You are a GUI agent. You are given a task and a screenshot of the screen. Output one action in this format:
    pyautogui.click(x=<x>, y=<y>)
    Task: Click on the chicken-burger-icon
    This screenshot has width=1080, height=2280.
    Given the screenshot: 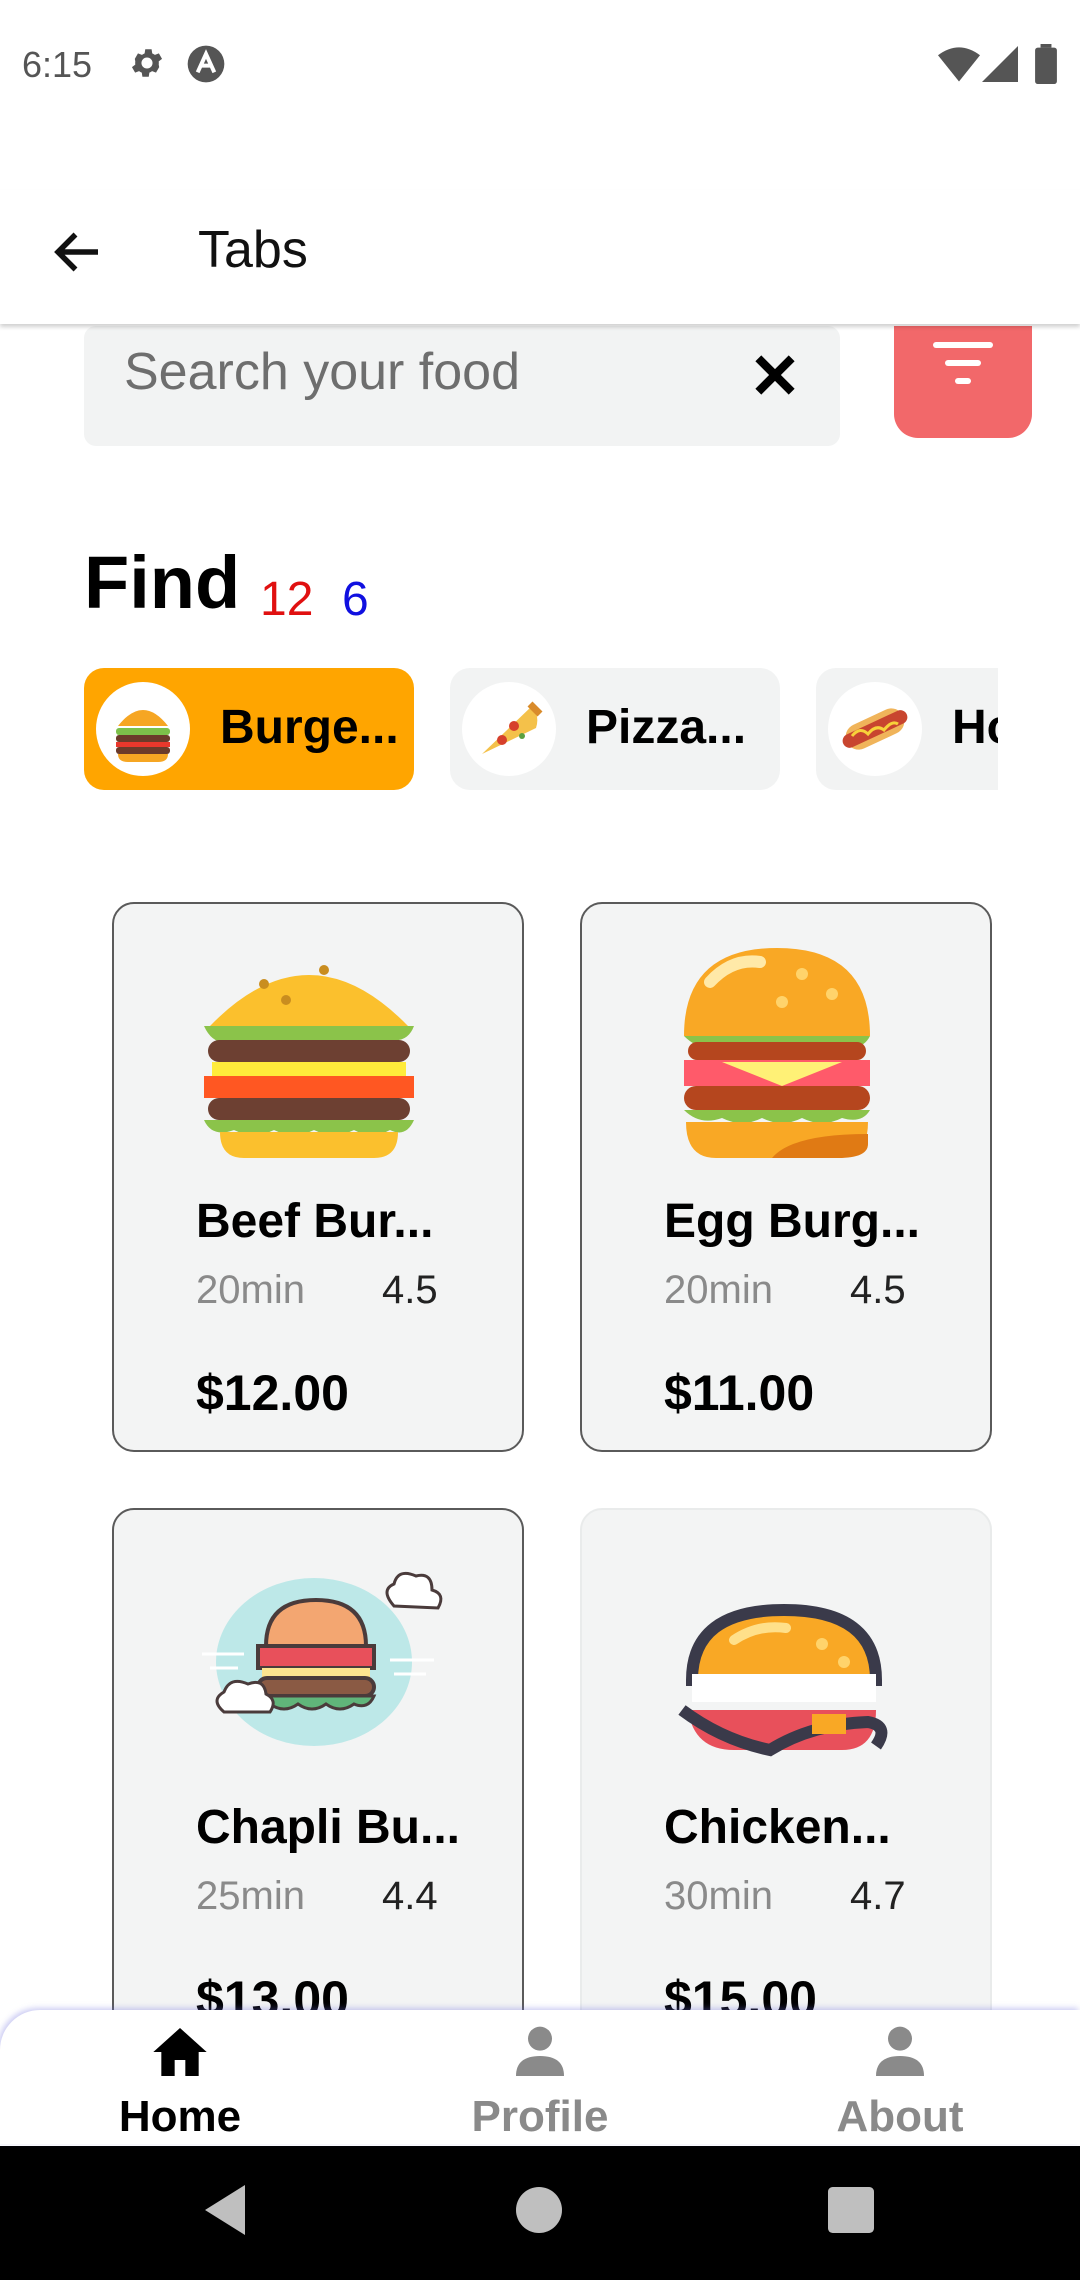 What is the action you would take?
    pyautogui.click(x=777, y=1660)
    